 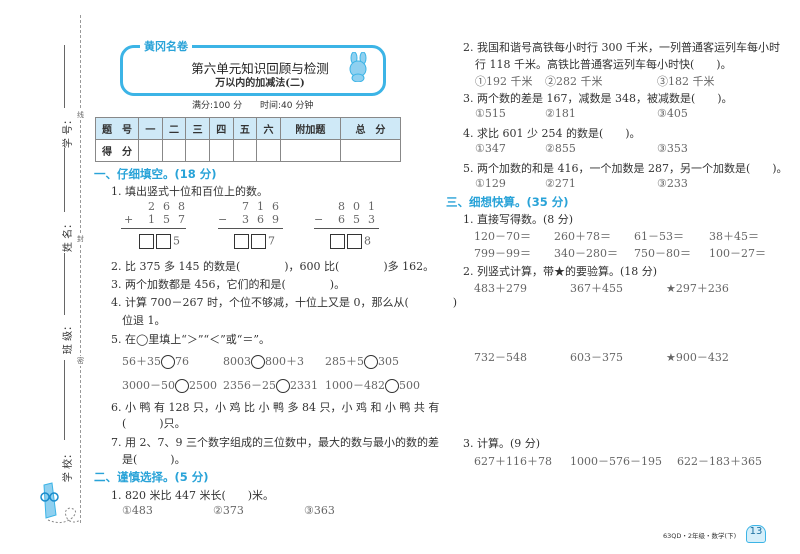 What do you see at coordinates (310, 128) in the screenshot?
I see `score-header-cell: 附加题` at bounding box center [310, 128].